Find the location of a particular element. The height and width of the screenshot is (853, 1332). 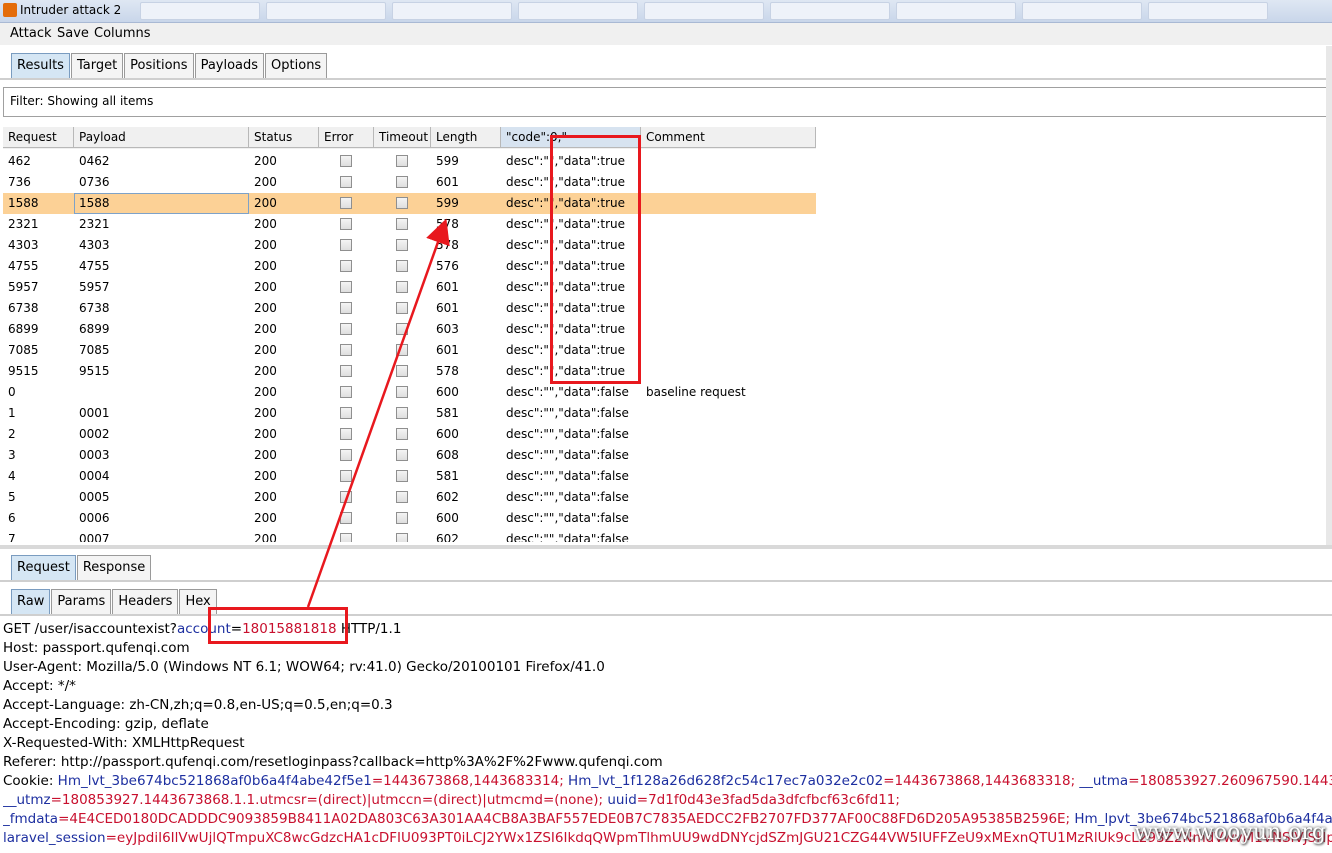

menu-bar: Attack Save Columns is located at coordinates (666, 34).